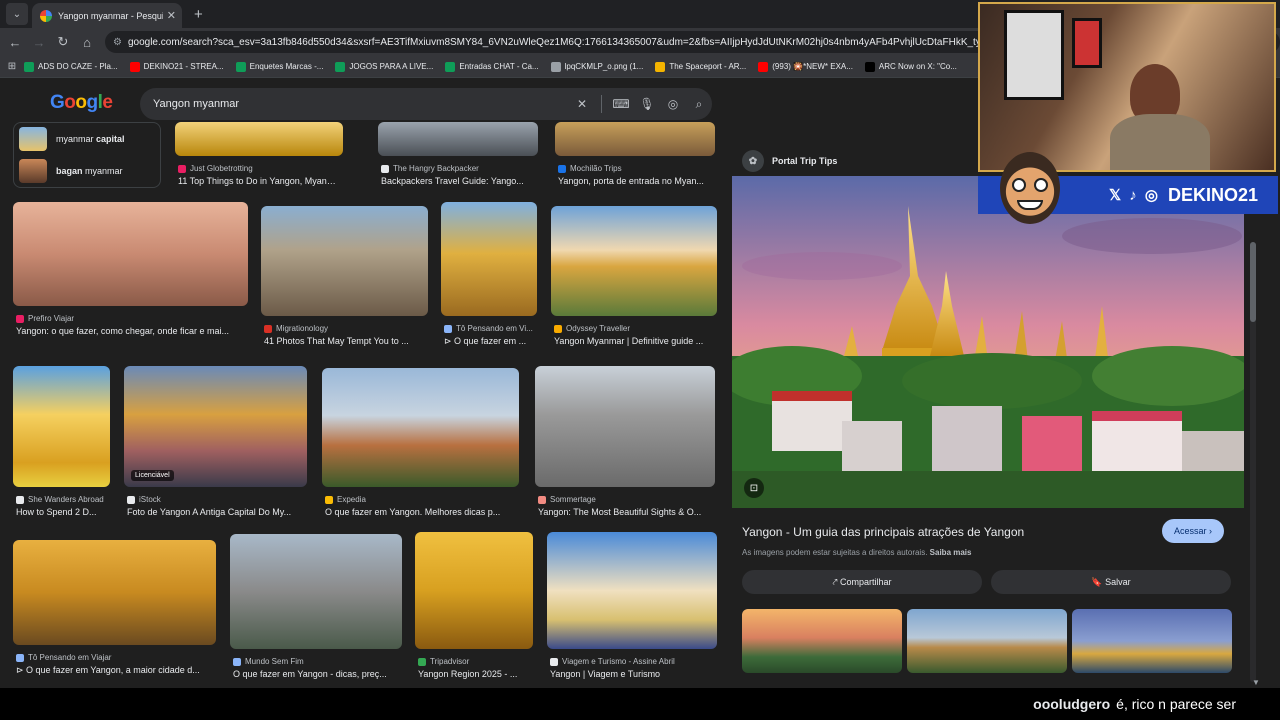 Image resolution: width=1280 pixels, height=720 pixels. I want to click on result-source: Mundo Sem Fim, so click(316, 661).